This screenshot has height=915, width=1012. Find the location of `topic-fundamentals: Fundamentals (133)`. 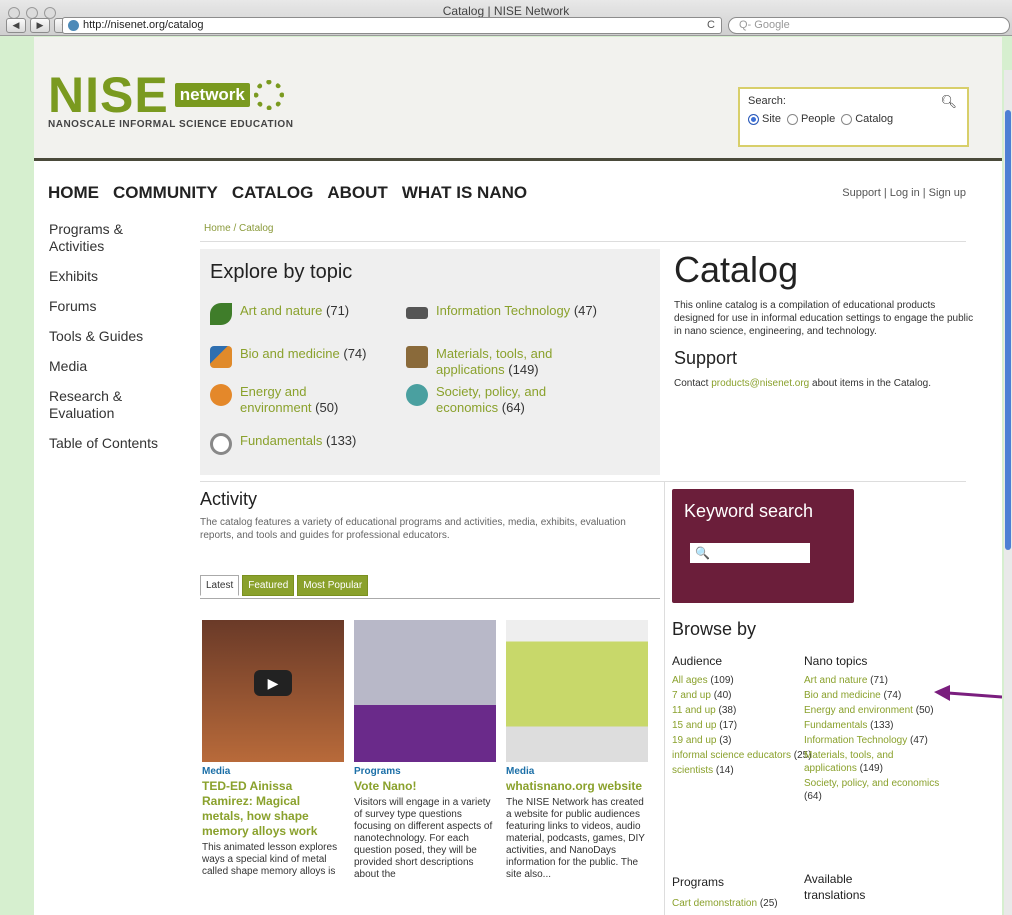

topic-fundamentals: Fundamentals (133) is located at coordinates (283, 444).